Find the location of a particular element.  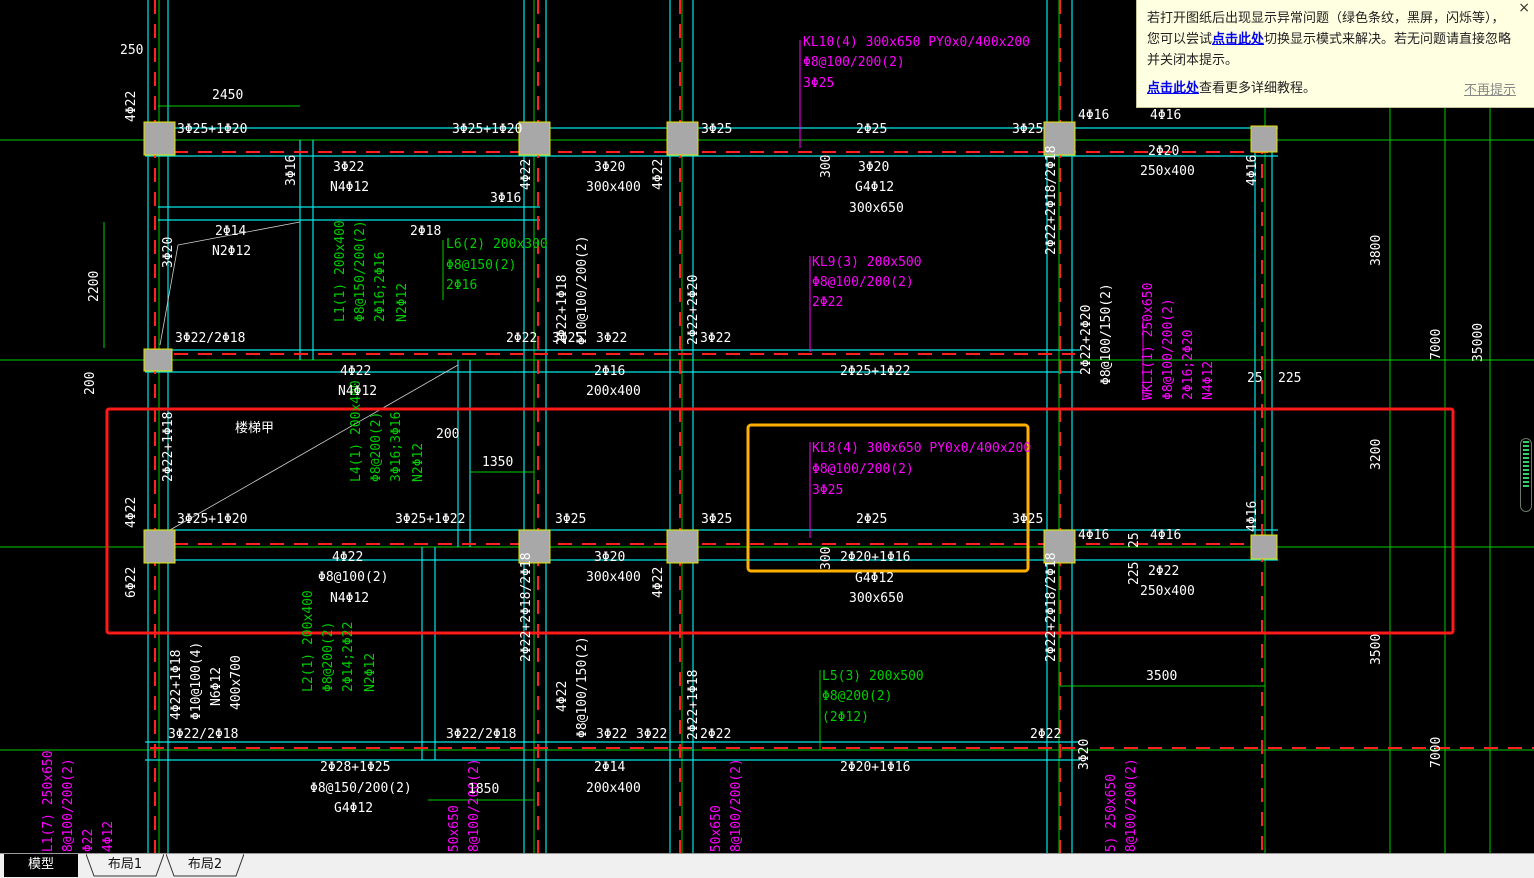

layout-tab-bar: 模型 布局1 布局2 is located at coordinates (767, 865).